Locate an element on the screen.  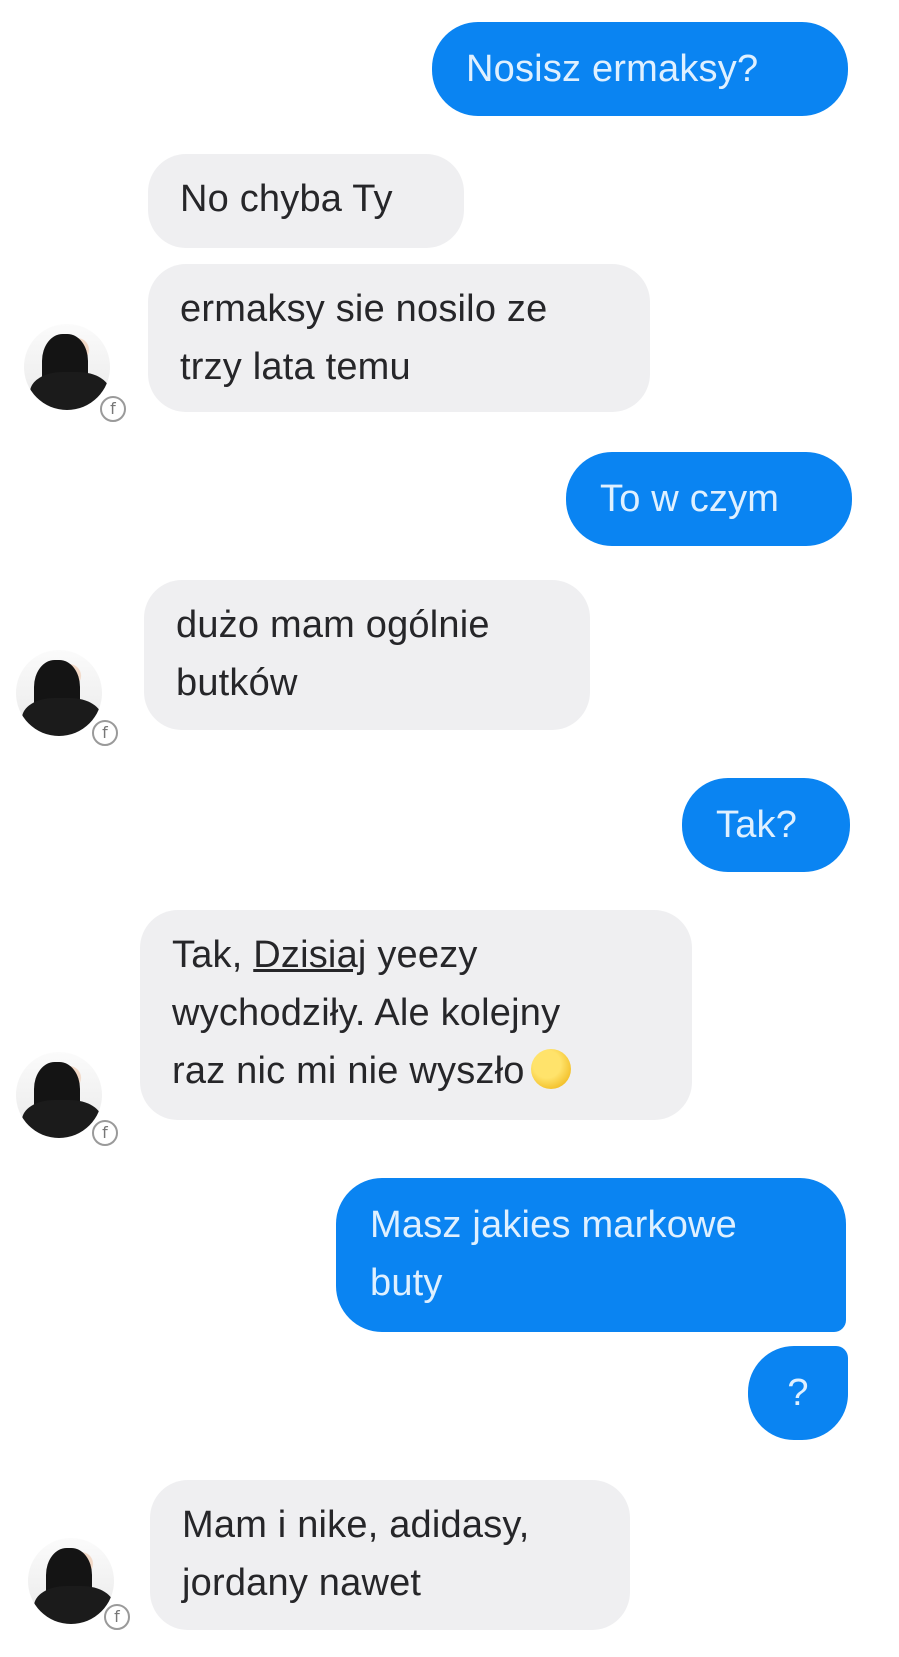
outgoing-message: Tak? is located at coordinates (766, 825).